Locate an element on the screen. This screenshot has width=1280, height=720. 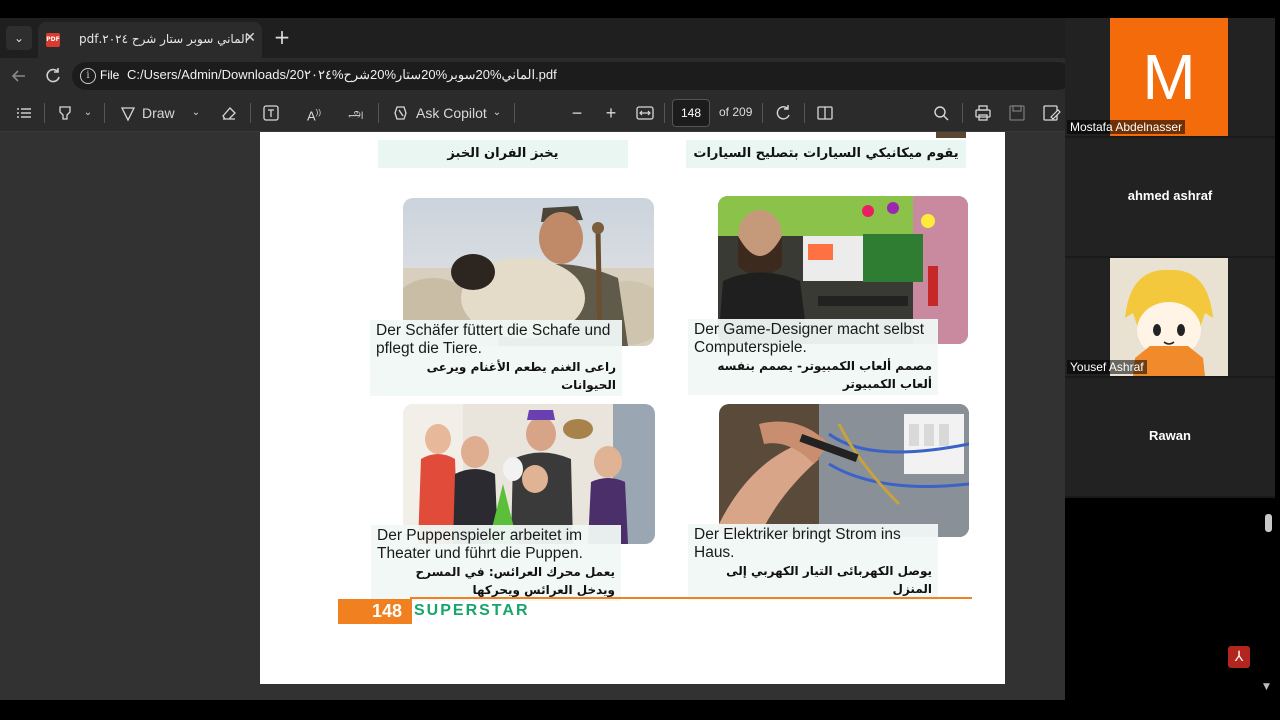
arabic-caption-baker: يخبز الفران الخبز is located at coordinates (503, 154).